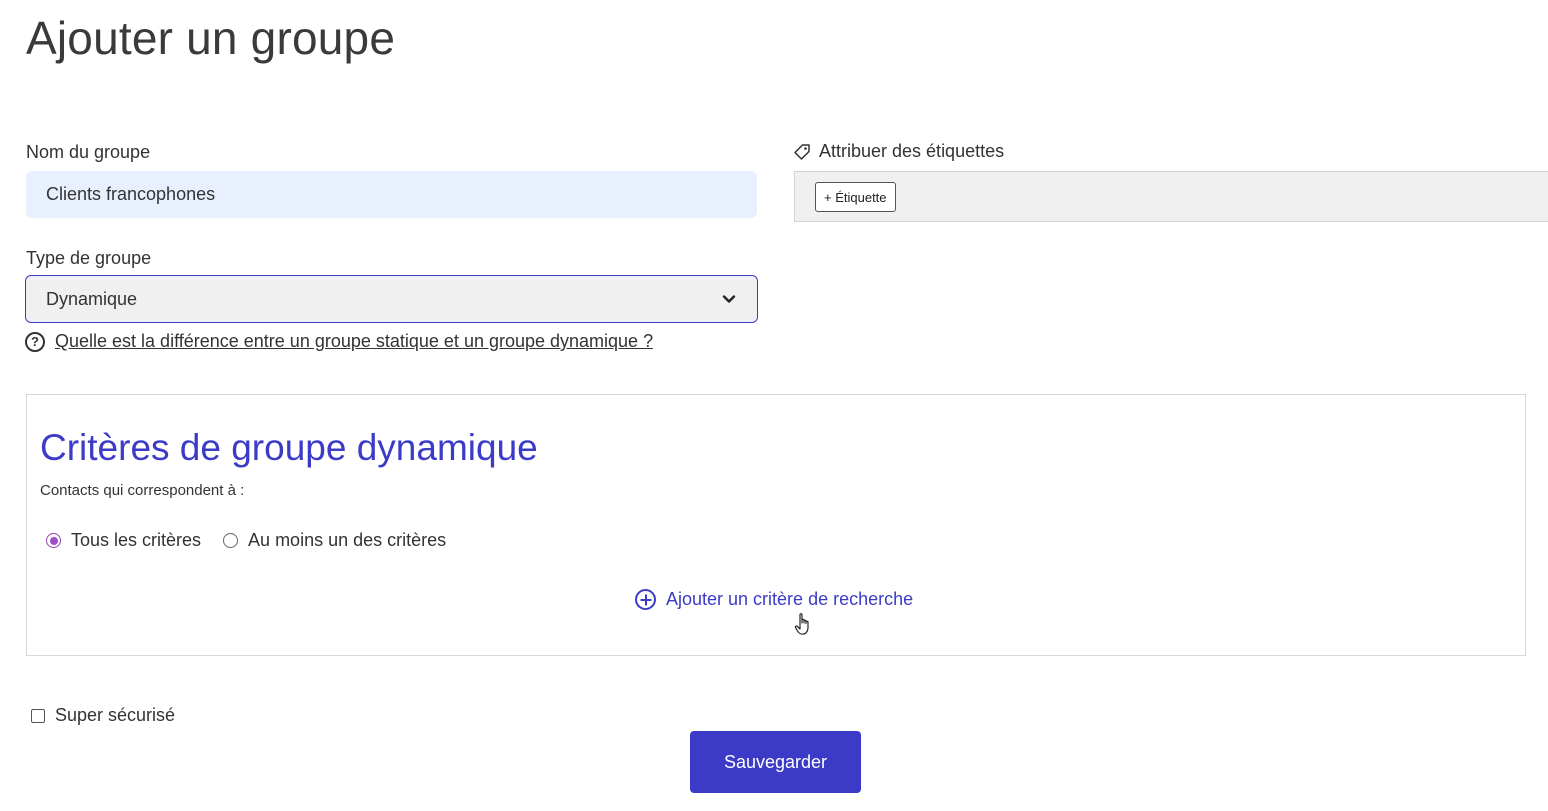 The width and height of the screenshot is (1548, 811). I want to click on radio-button-checked, so click(53, 540).